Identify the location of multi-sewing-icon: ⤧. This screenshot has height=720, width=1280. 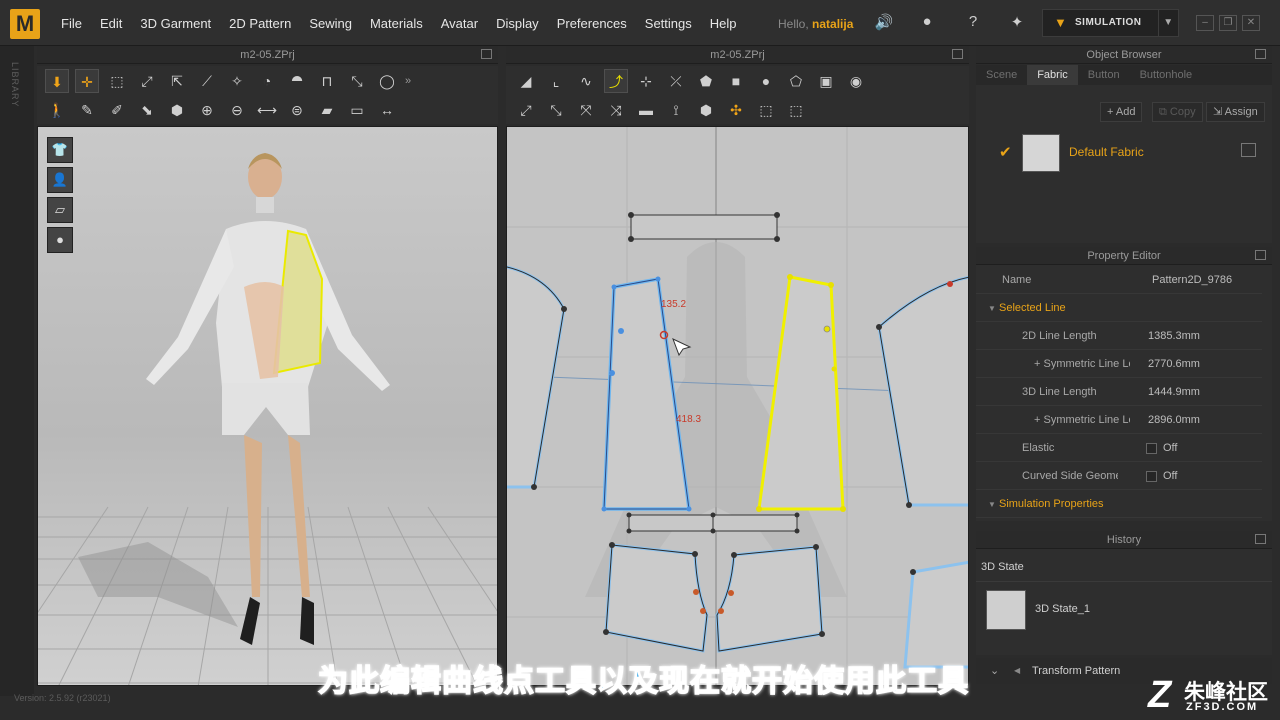
(586, 110).